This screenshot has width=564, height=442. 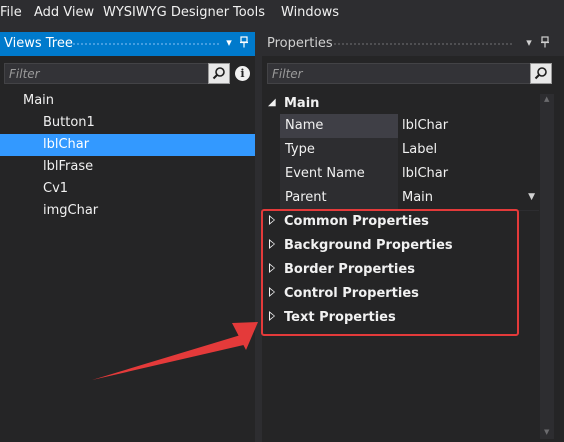 I want to click on category-label: Background Properties, so click(x=368, y=245).